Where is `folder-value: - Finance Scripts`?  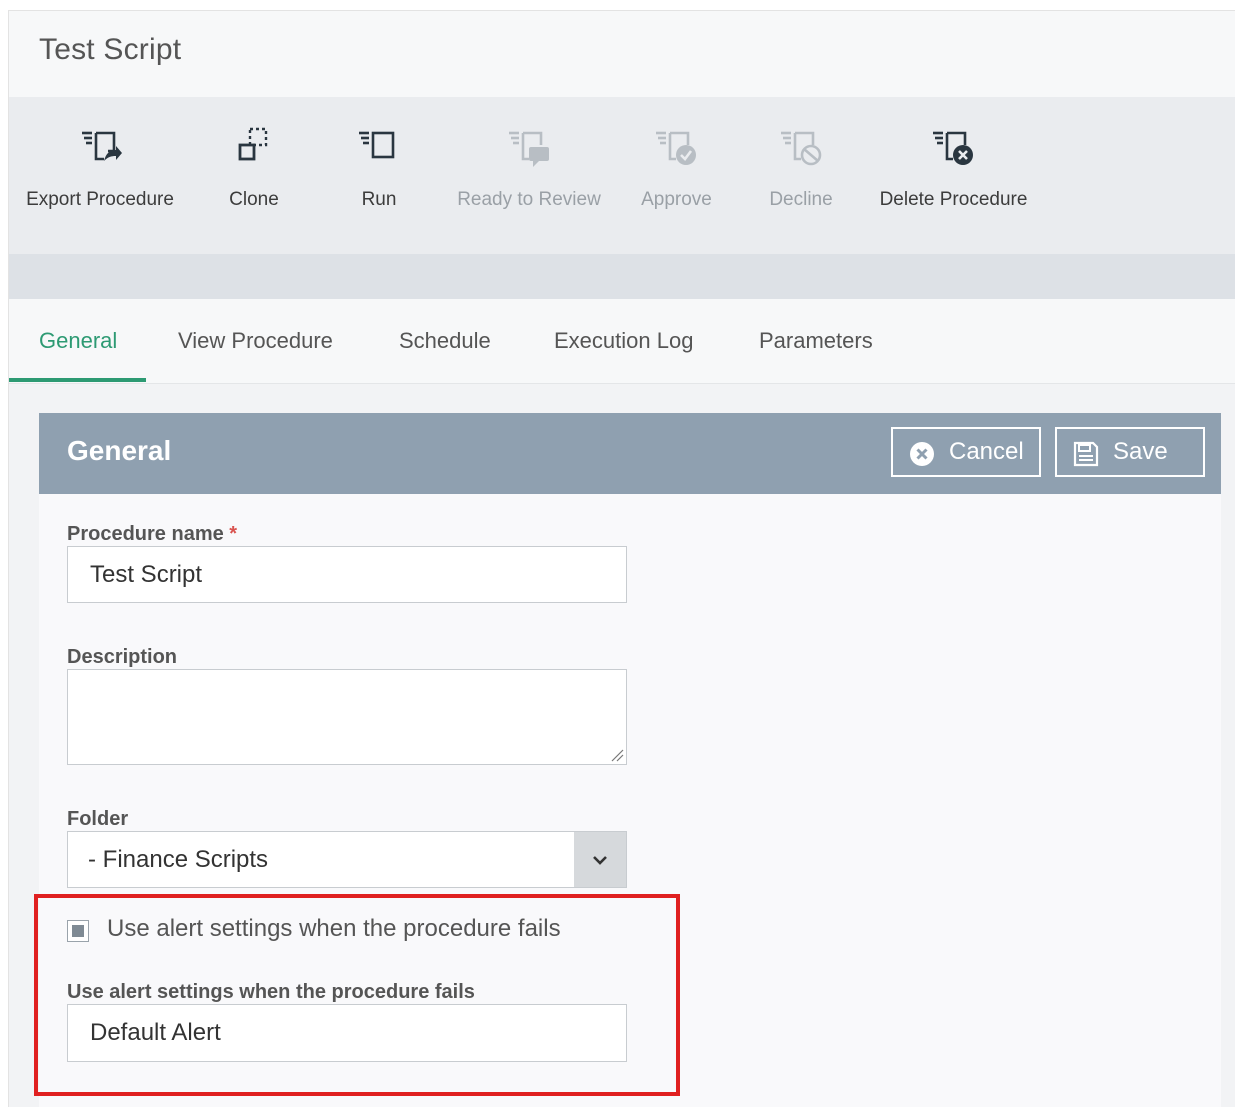
folder-value: - Finance Scripts is located at coordinates (178, 859).